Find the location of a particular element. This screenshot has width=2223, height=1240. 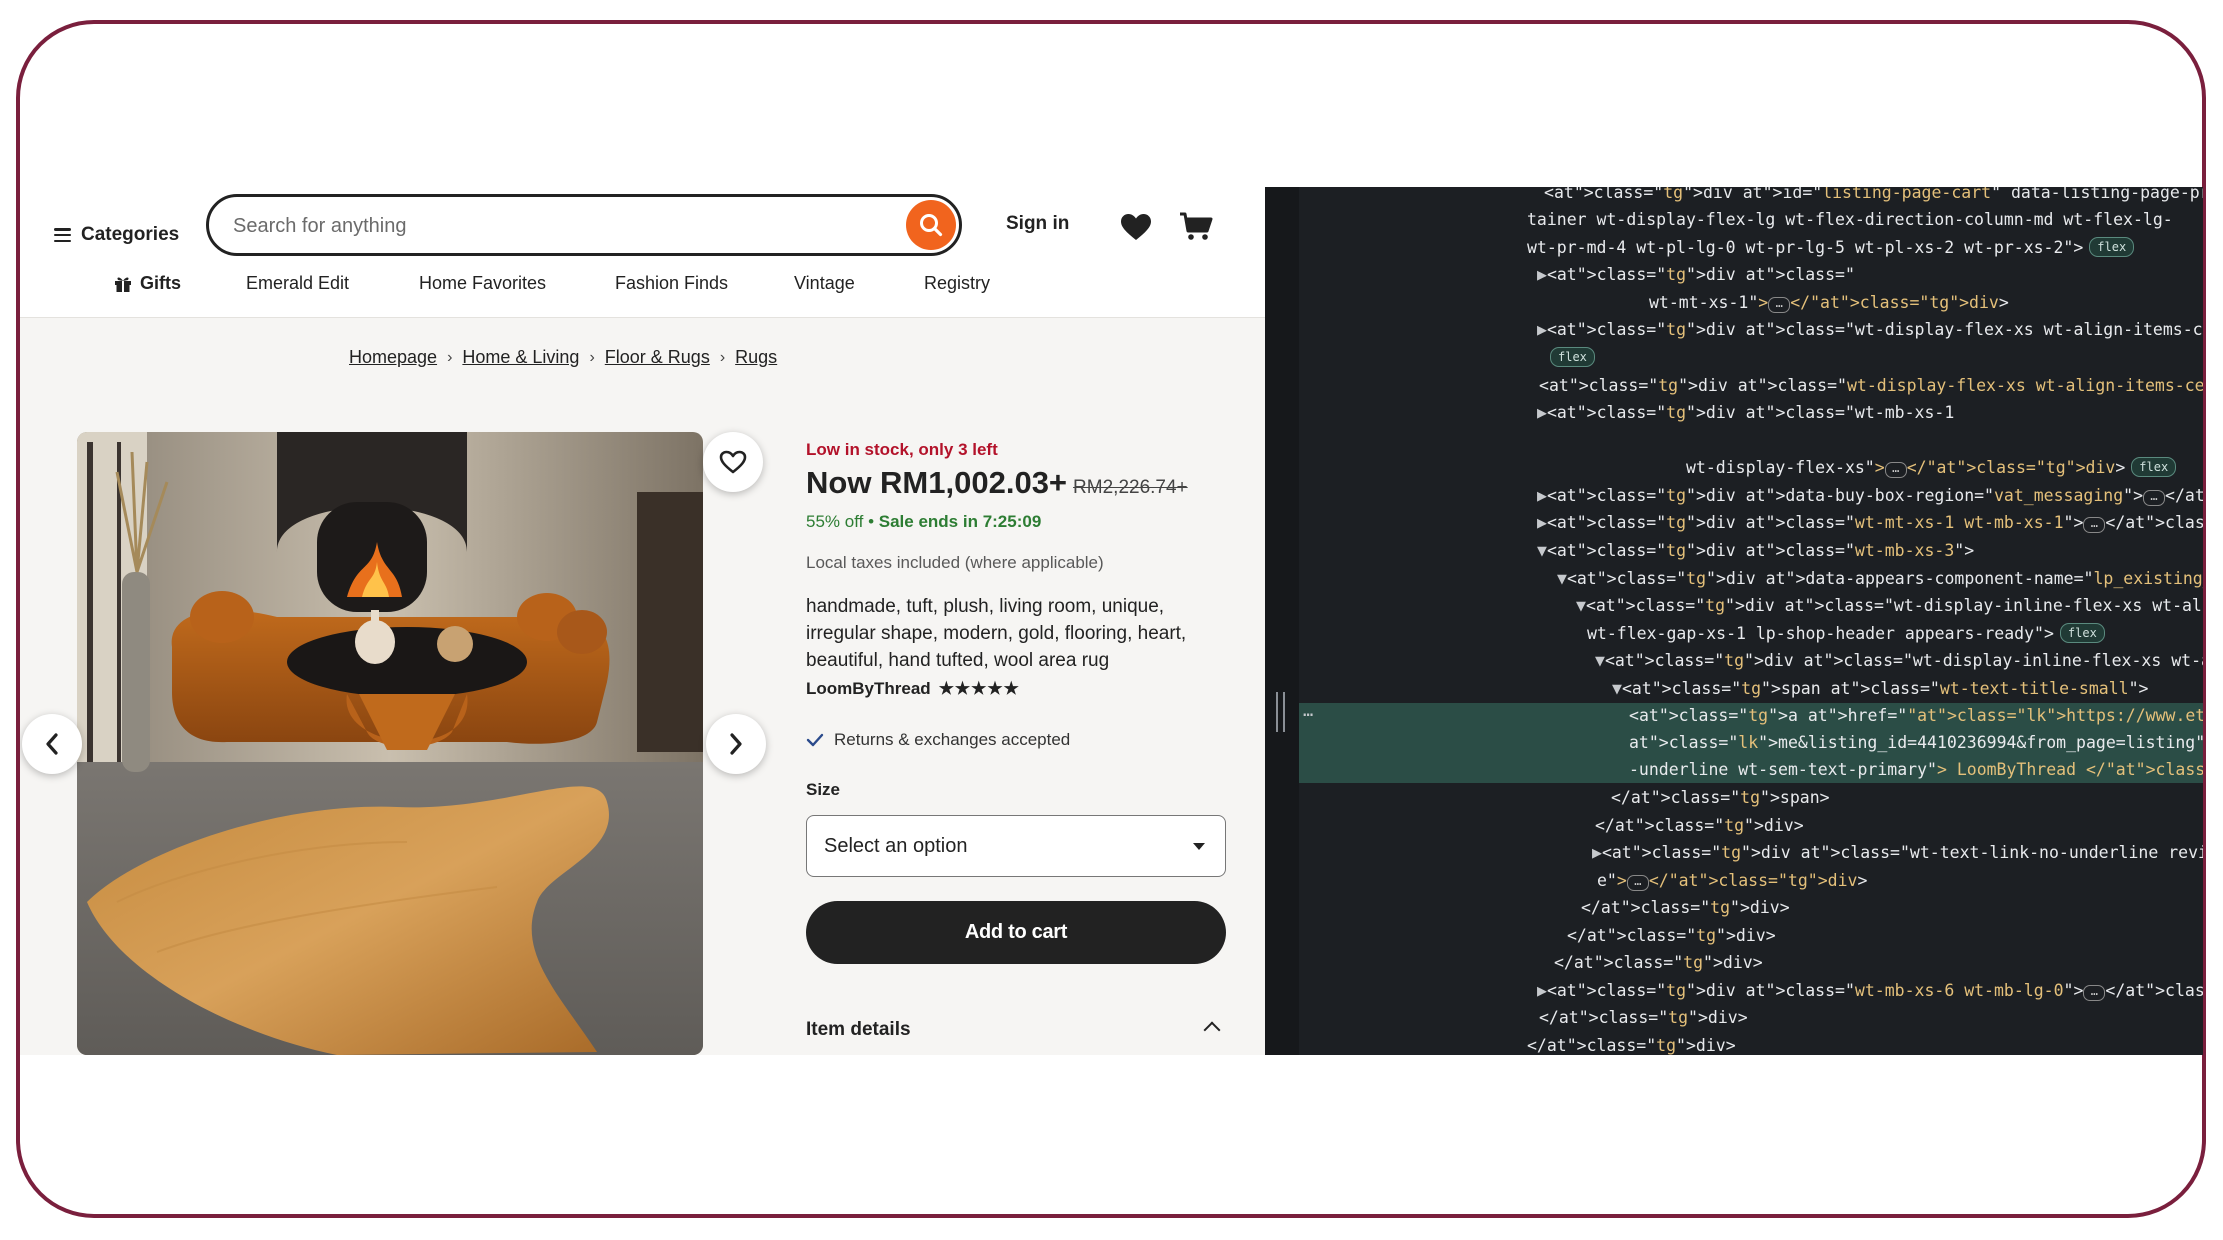

chevron-right-icon is located at coordinates (736, 744).